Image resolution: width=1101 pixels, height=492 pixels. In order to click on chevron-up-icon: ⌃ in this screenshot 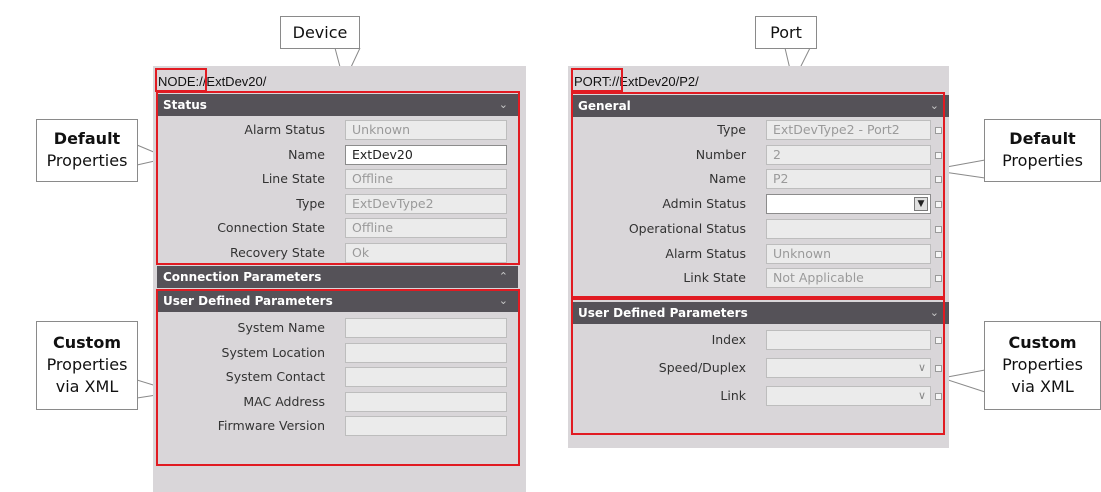, I will do `click(503, 276)`.